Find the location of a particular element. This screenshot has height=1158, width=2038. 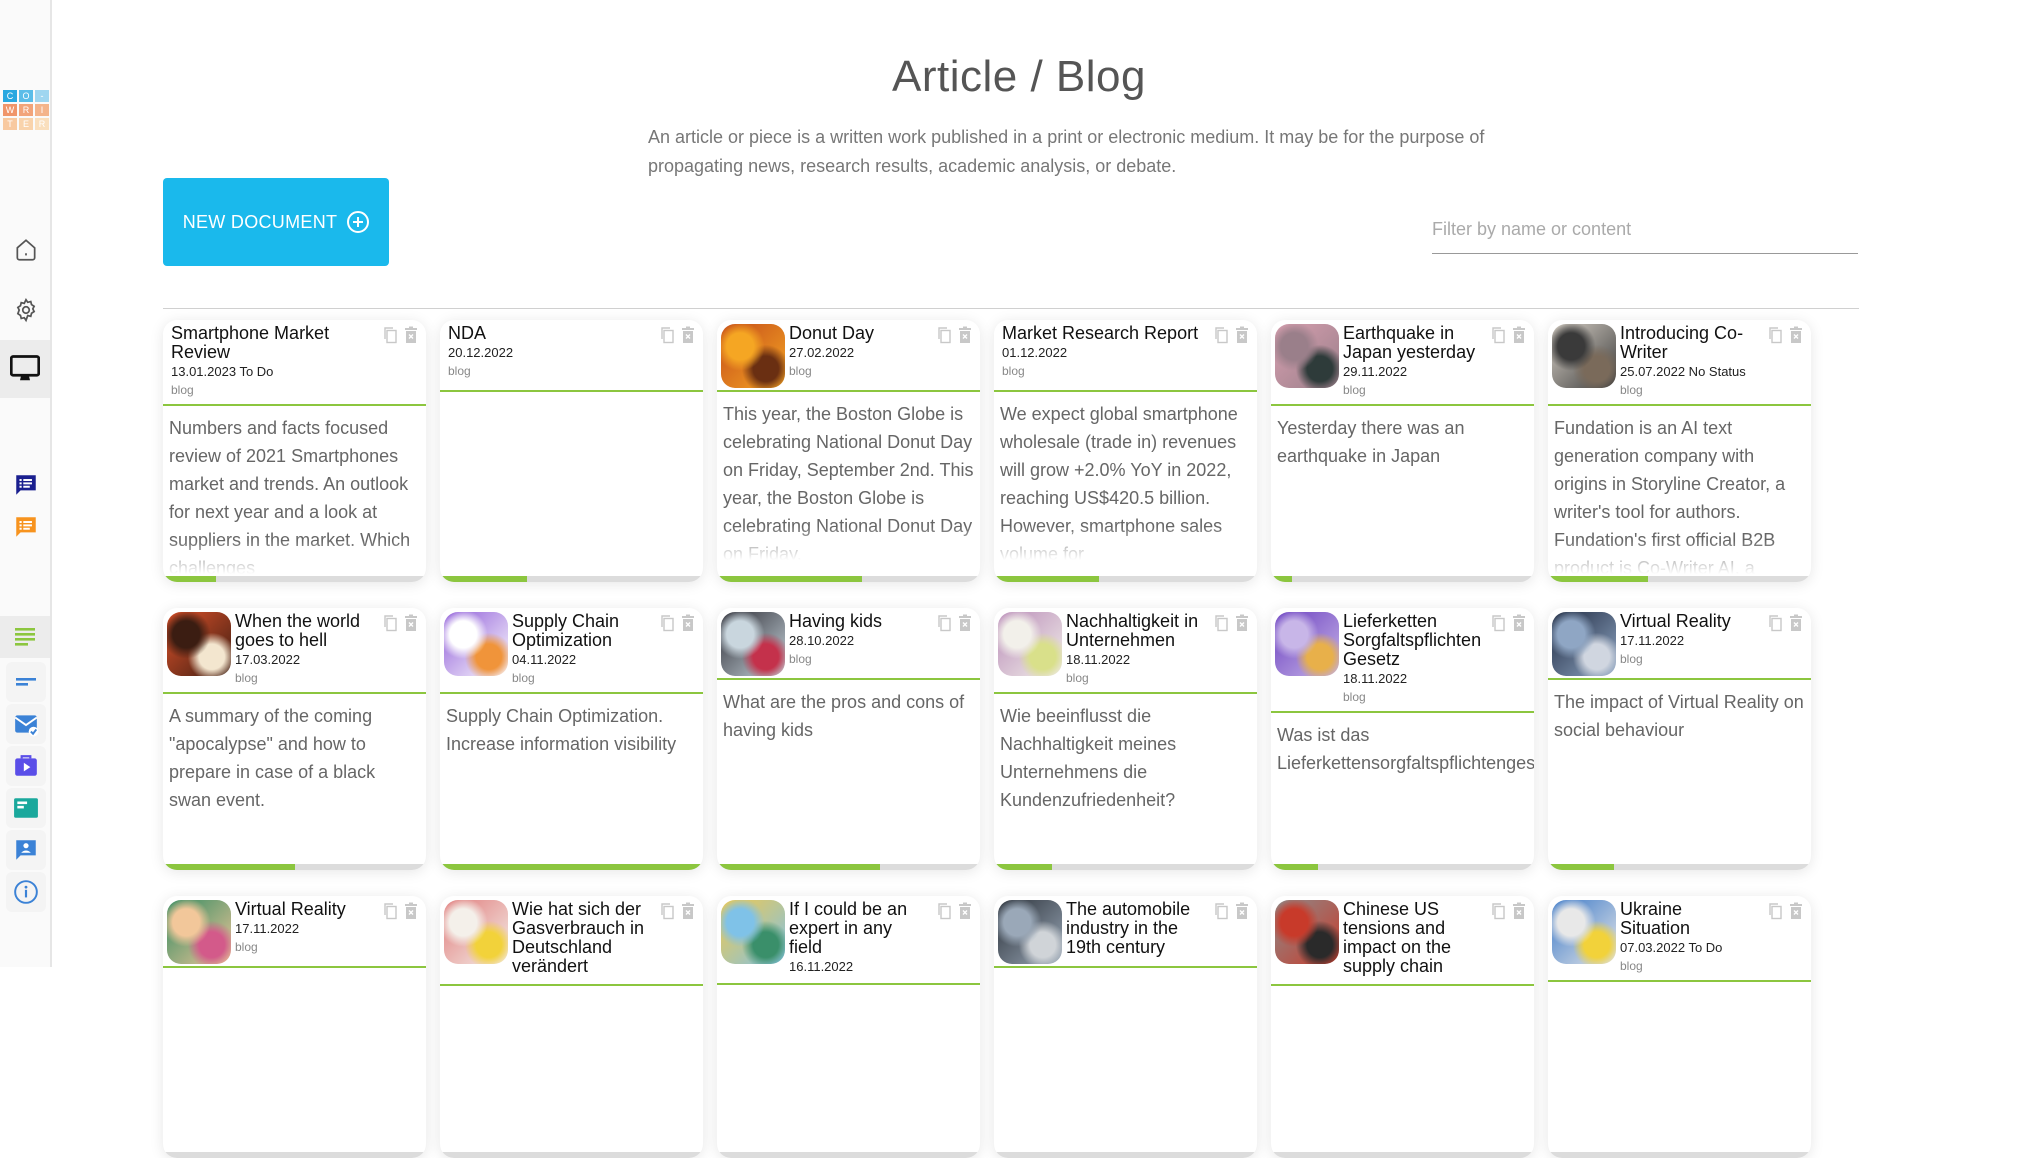

document-card: NDA 20.12.2022 blog is located at coordinates (571, 451).